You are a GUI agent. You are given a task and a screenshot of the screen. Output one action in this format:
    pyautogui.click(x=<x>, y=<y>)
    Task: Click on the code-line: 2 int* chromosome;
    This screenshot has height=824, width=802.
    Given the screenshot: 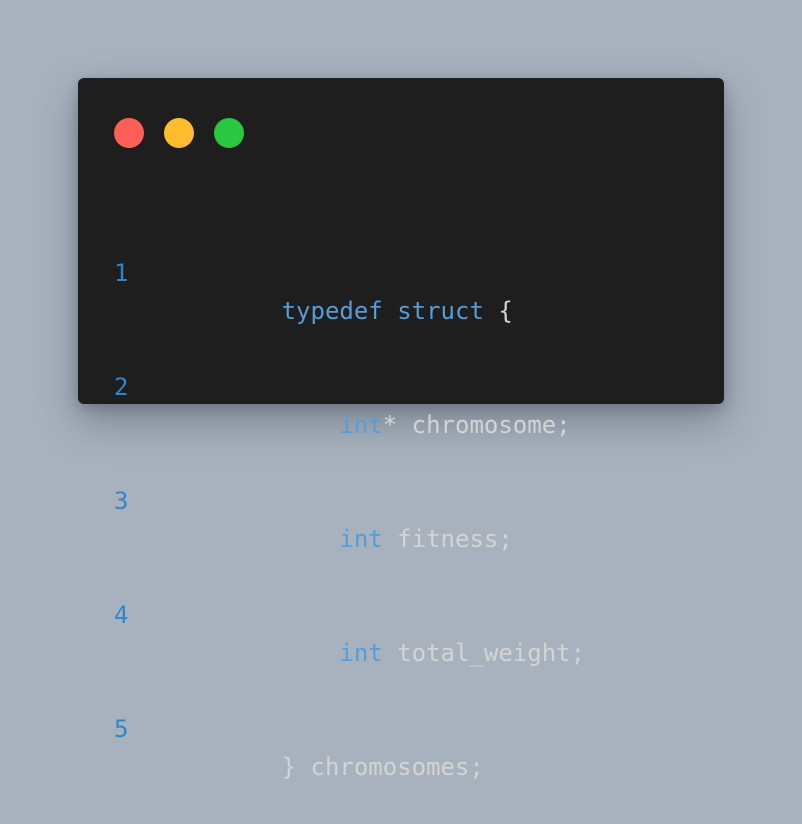 What is the action you would take?
    pyautogui.click(x=409, y=403)
    